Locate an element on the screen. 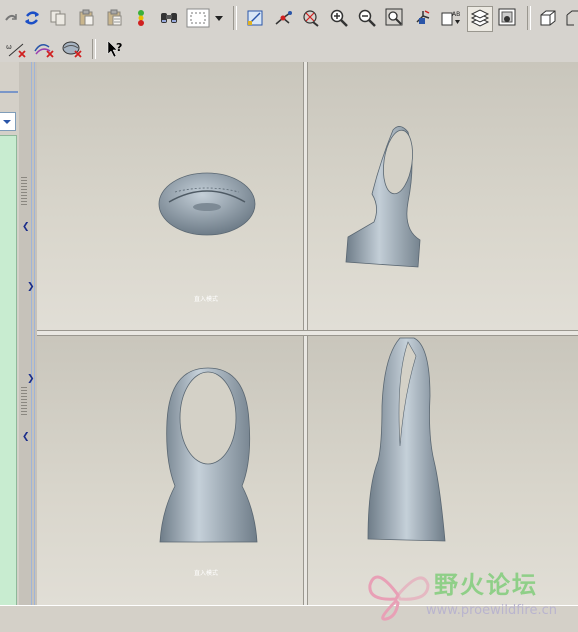 The width and height of the screenshot is (578, 632). secondary-toolbar: ω ? is located at coordinates (289, 49).